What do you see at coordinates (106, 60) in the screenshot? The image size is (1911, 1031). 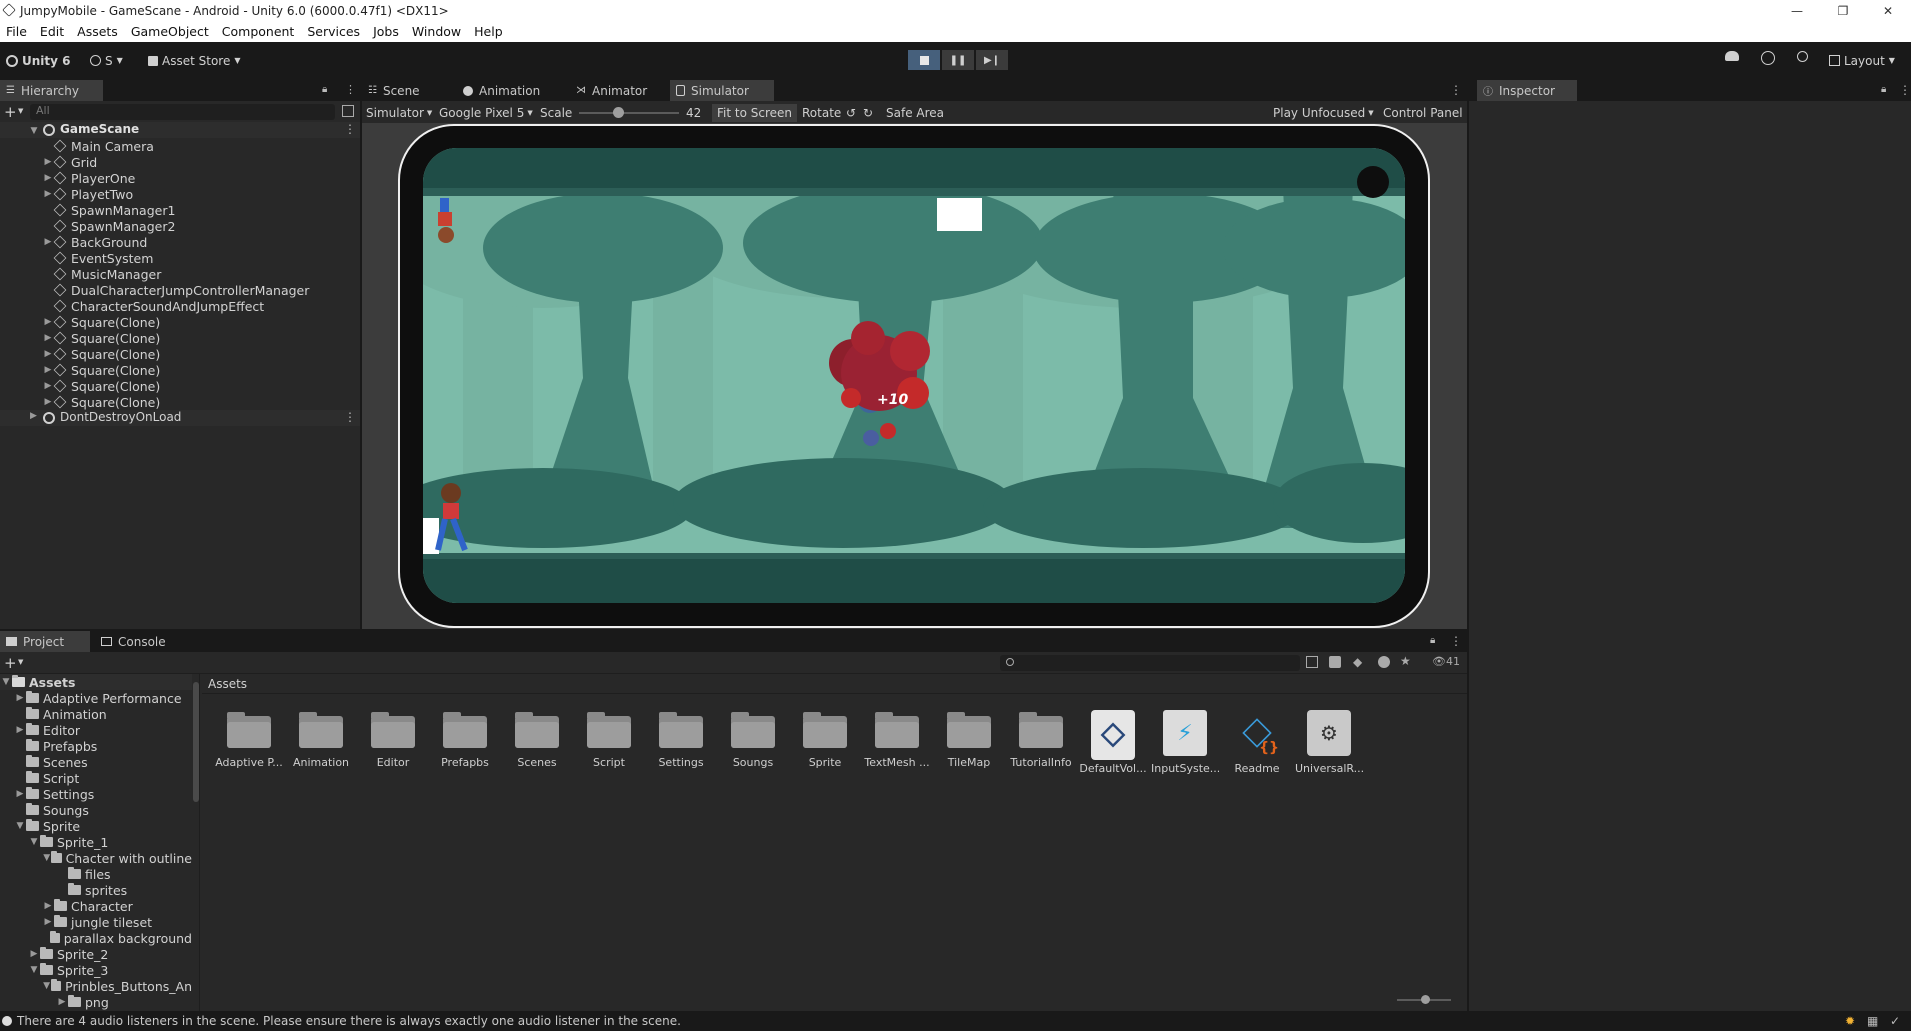 I see `account-dropdown: S ▼` at bounding box center [106, 60].